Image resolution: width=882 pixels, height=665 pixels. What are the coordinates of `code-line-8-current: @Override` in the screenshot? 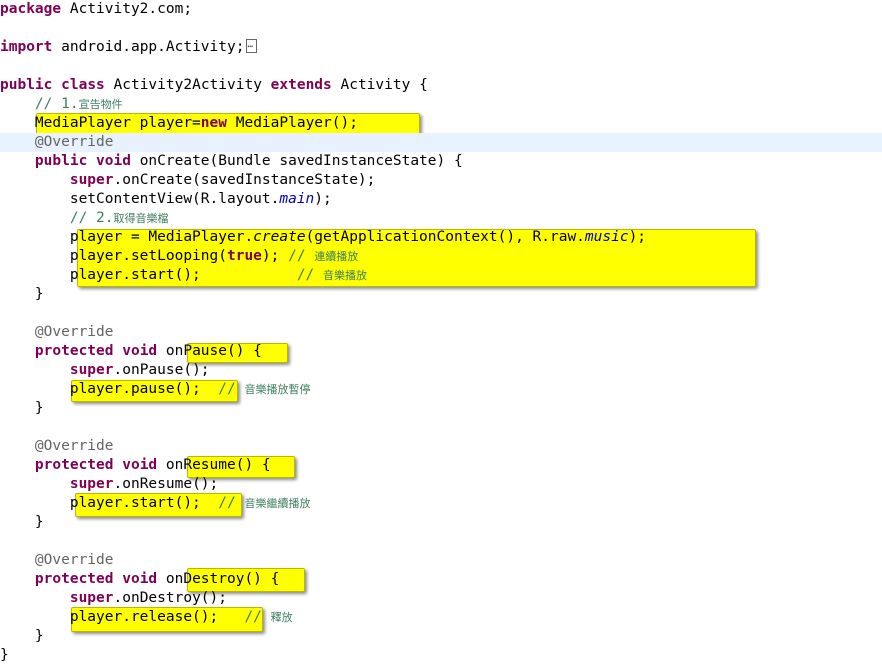 It's located at (441, 142).